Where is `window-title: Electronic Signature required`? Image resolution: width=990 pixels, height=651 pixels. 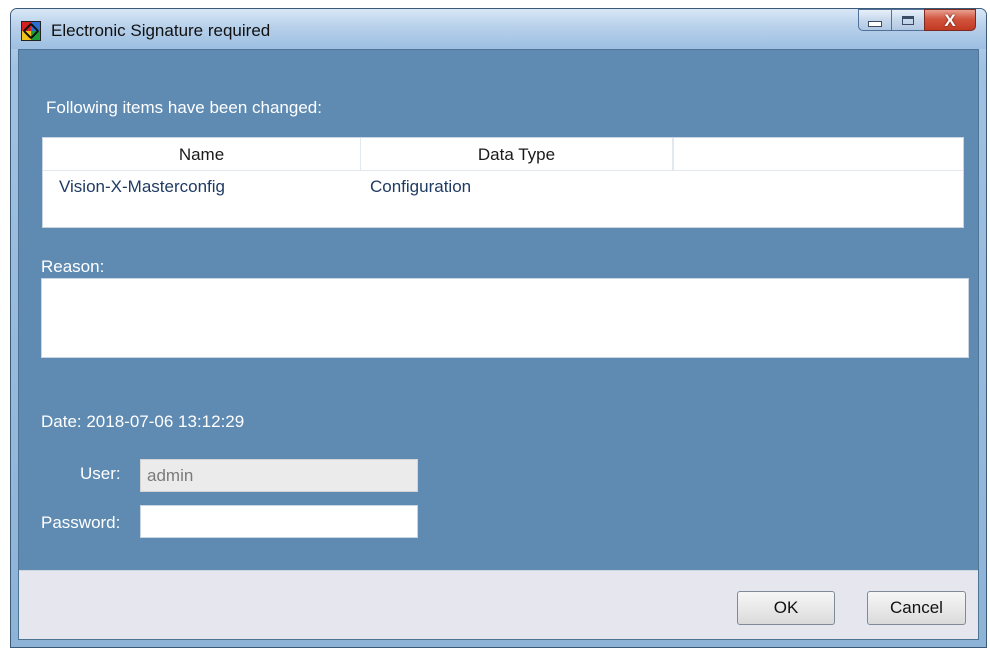 window-title: Electronic Signature required is located at coordinates (161, 30).